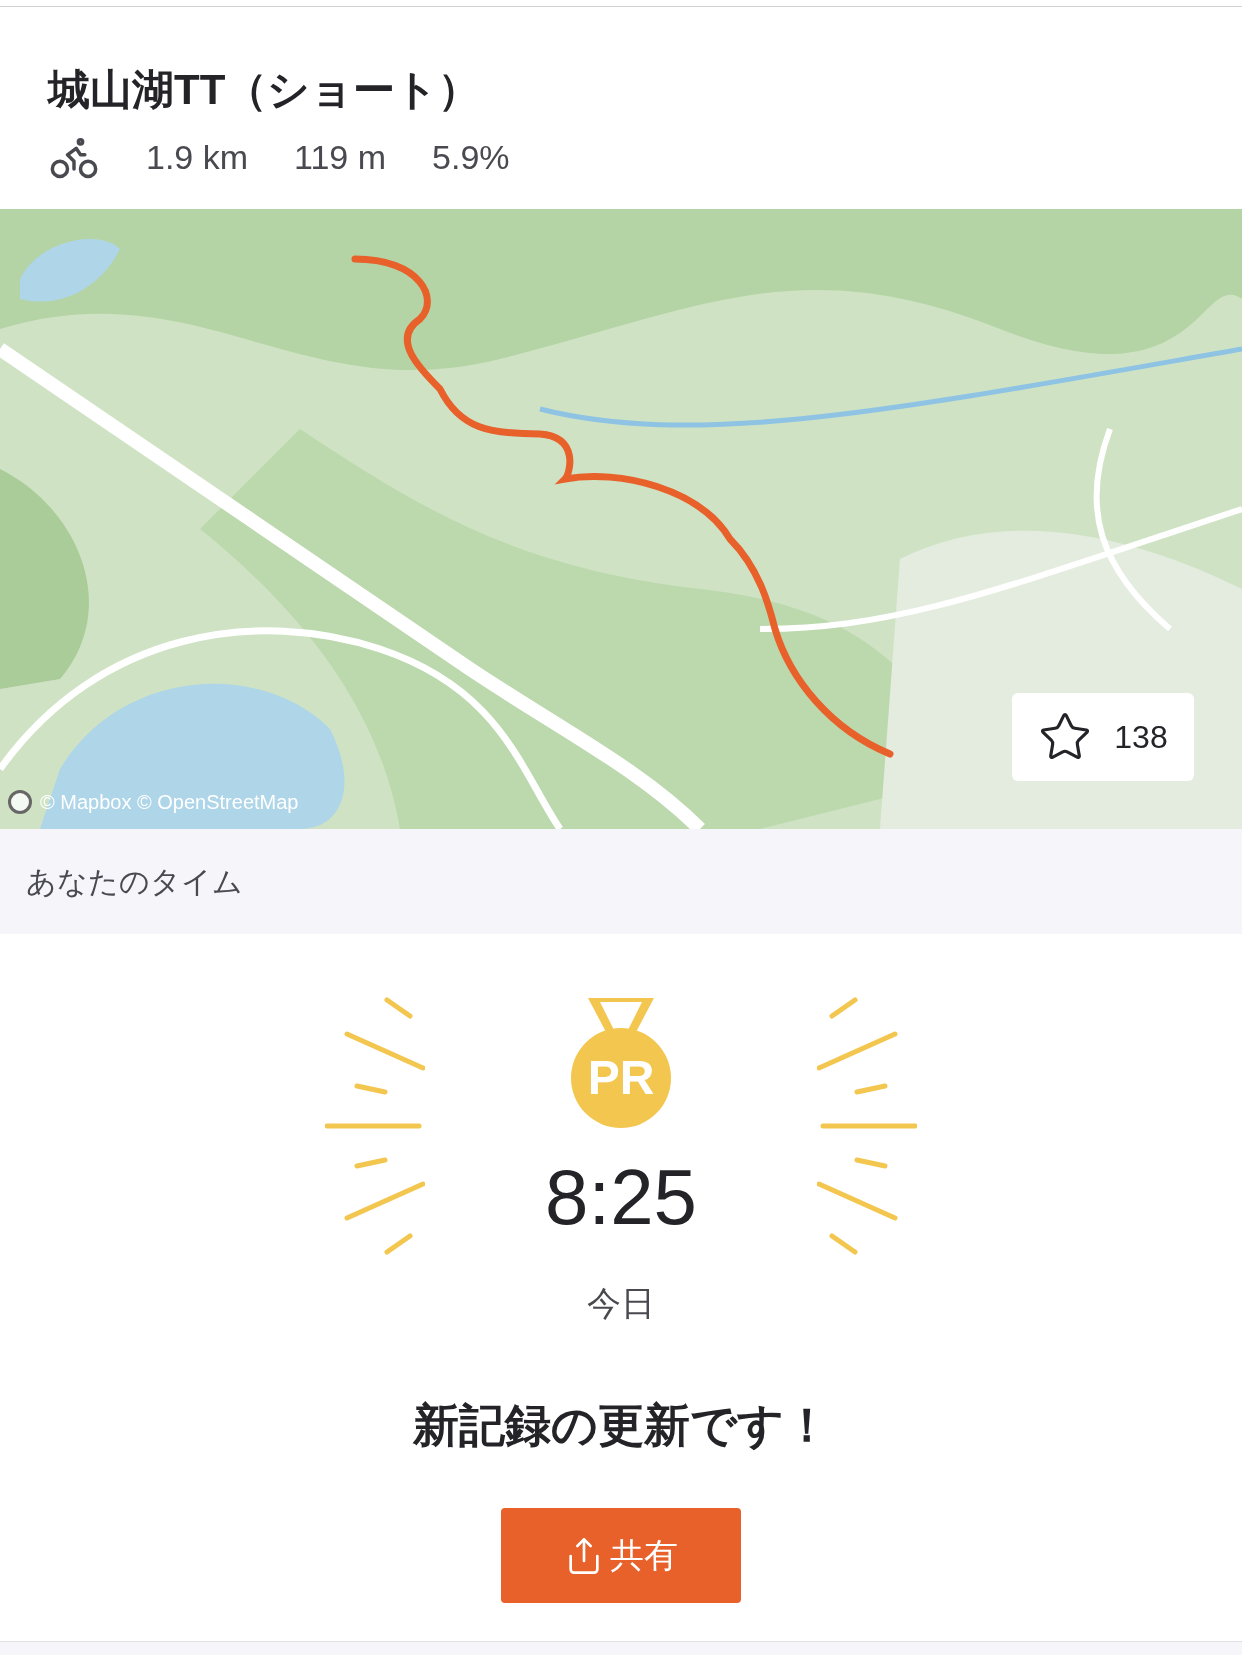 Image resolution: width=1242 pixels, height=1655 pixels. I want to click on segment-elevation: 119 m, so click(340, 157).